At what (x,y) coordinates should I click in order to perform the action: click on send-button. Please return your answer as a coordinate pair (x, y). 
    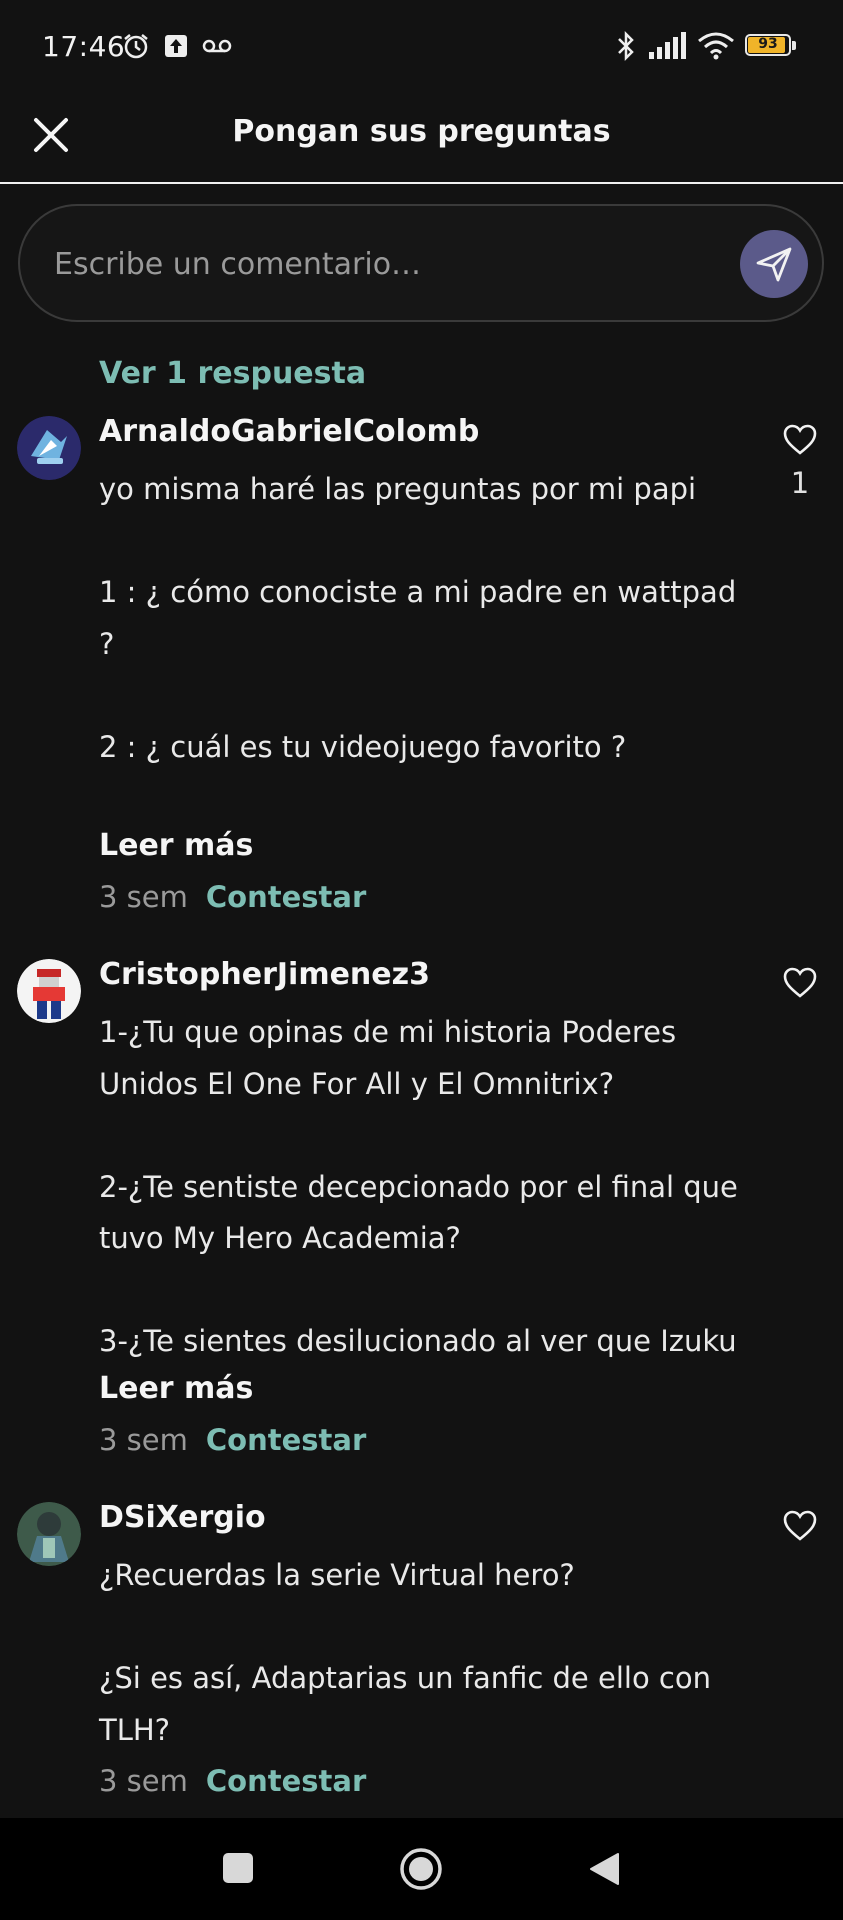
    Looking at the image, I should click on (774, 264).